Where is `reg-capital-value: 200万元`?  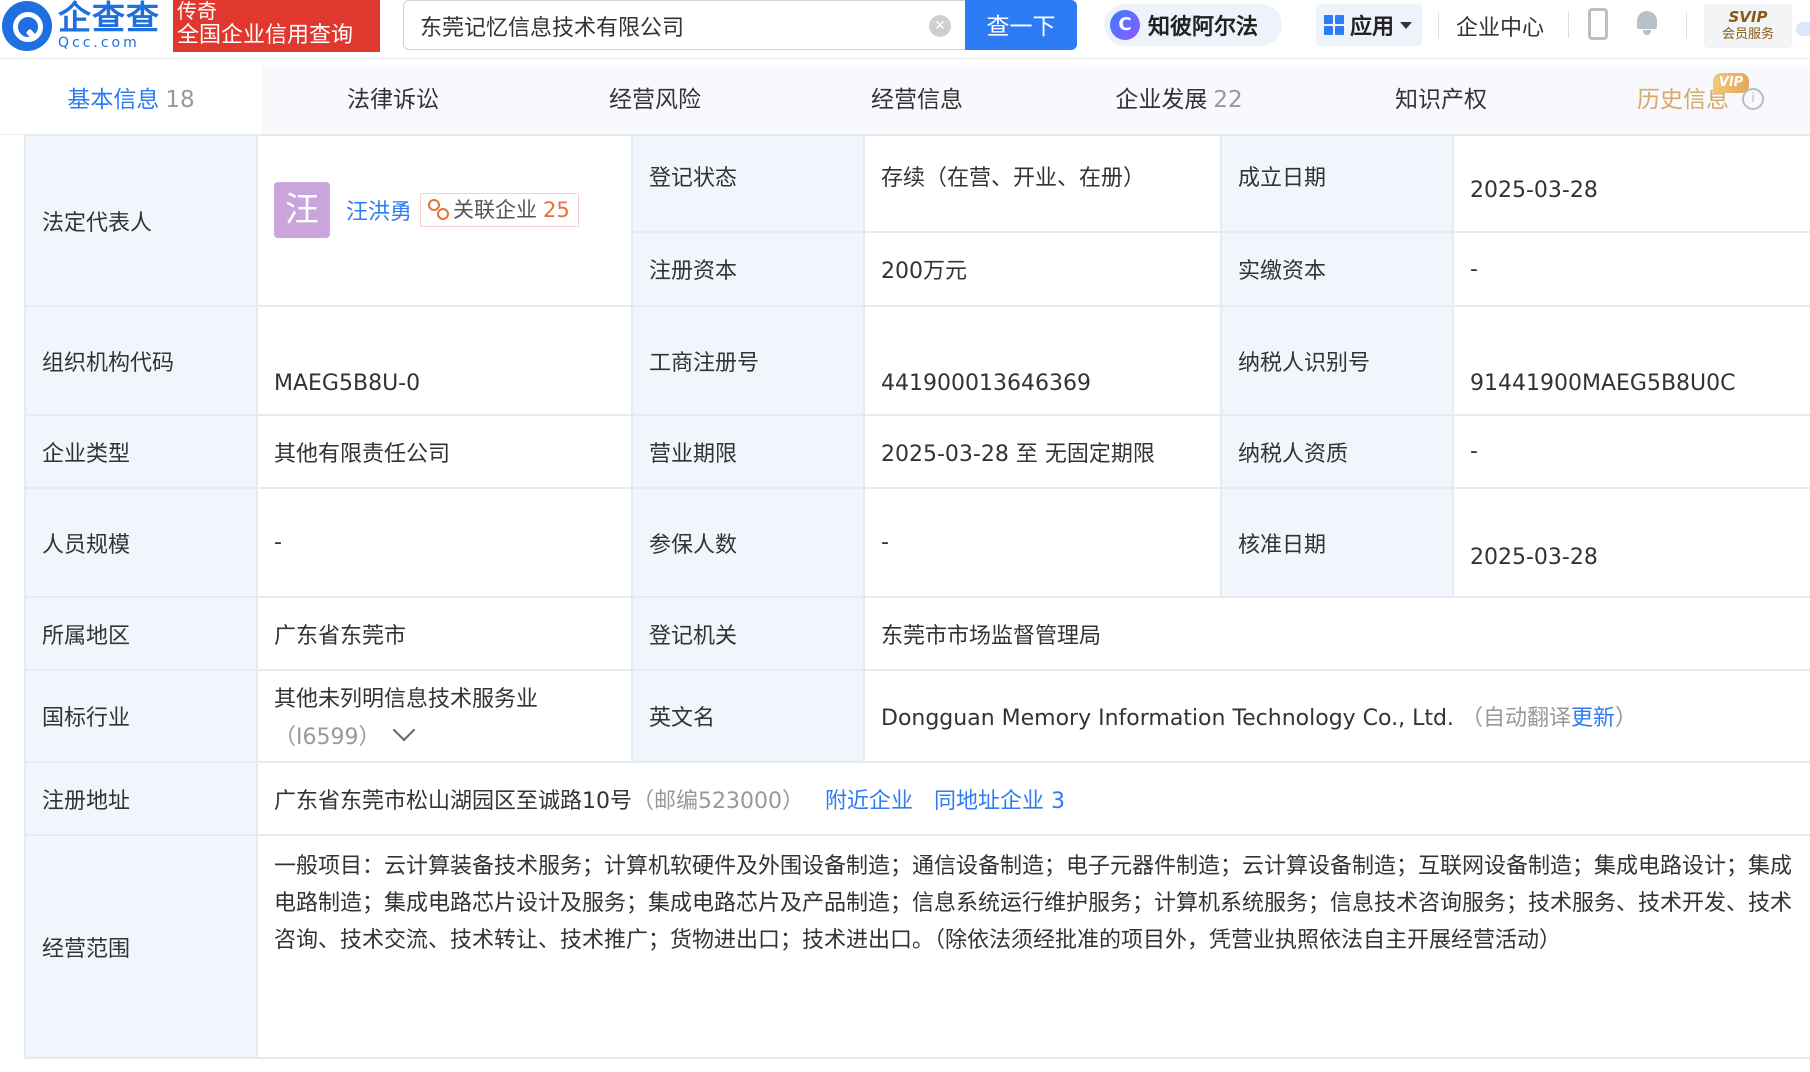 reg-capital-value: 200万元 is located at coordinates (1042, 269).